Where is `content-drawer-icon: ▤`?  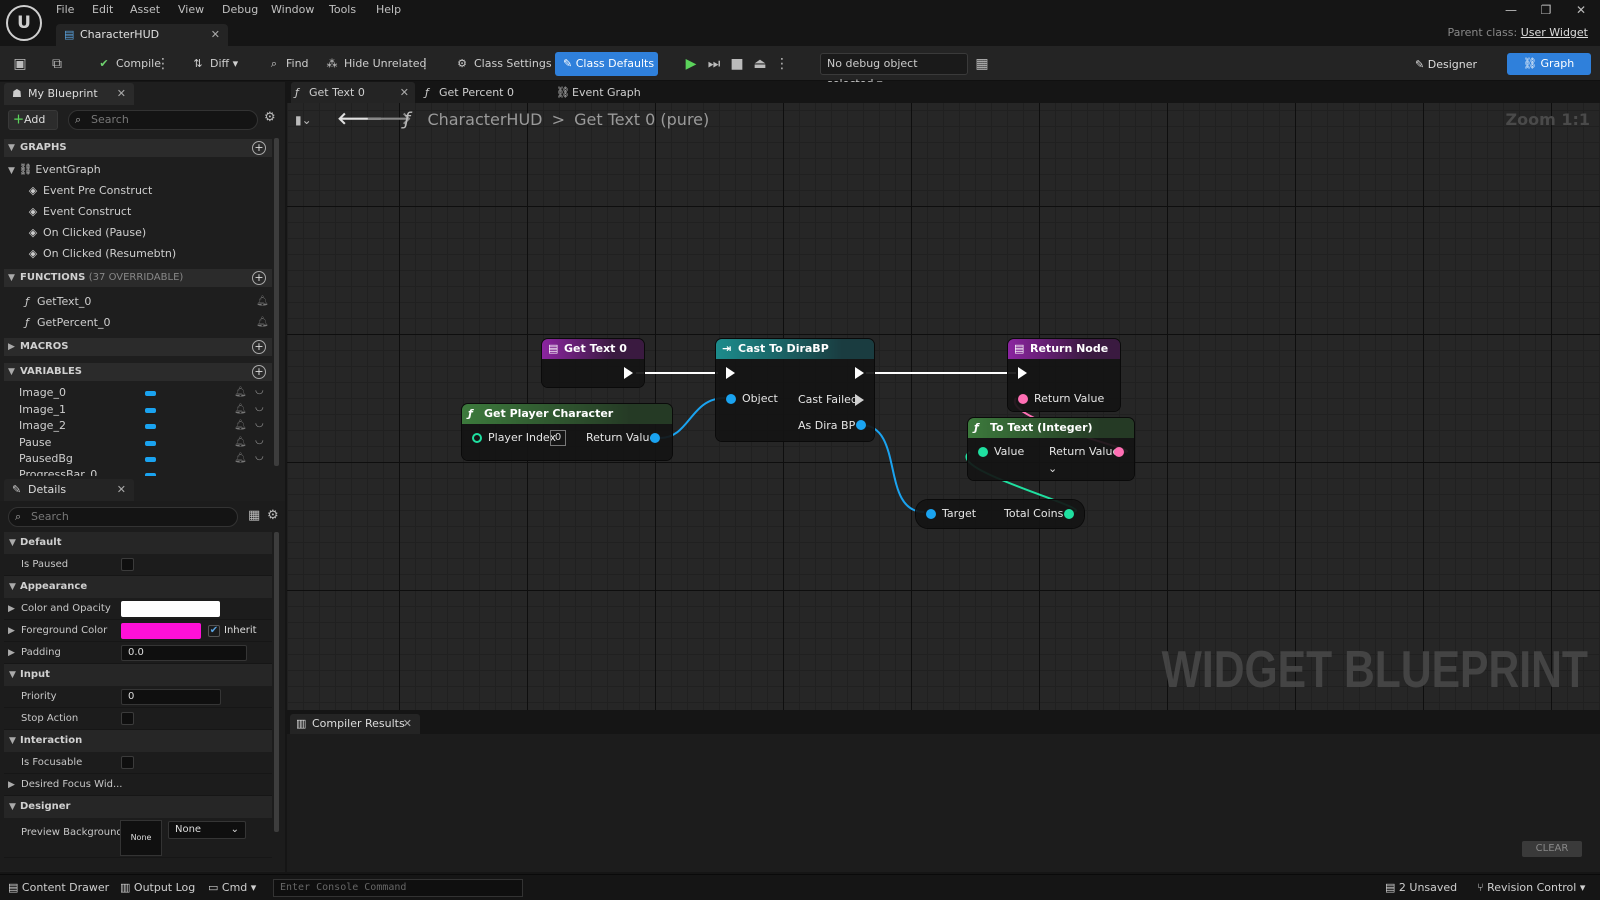
content-drawer-icon: ▤ is located at coordinates (13, 887).